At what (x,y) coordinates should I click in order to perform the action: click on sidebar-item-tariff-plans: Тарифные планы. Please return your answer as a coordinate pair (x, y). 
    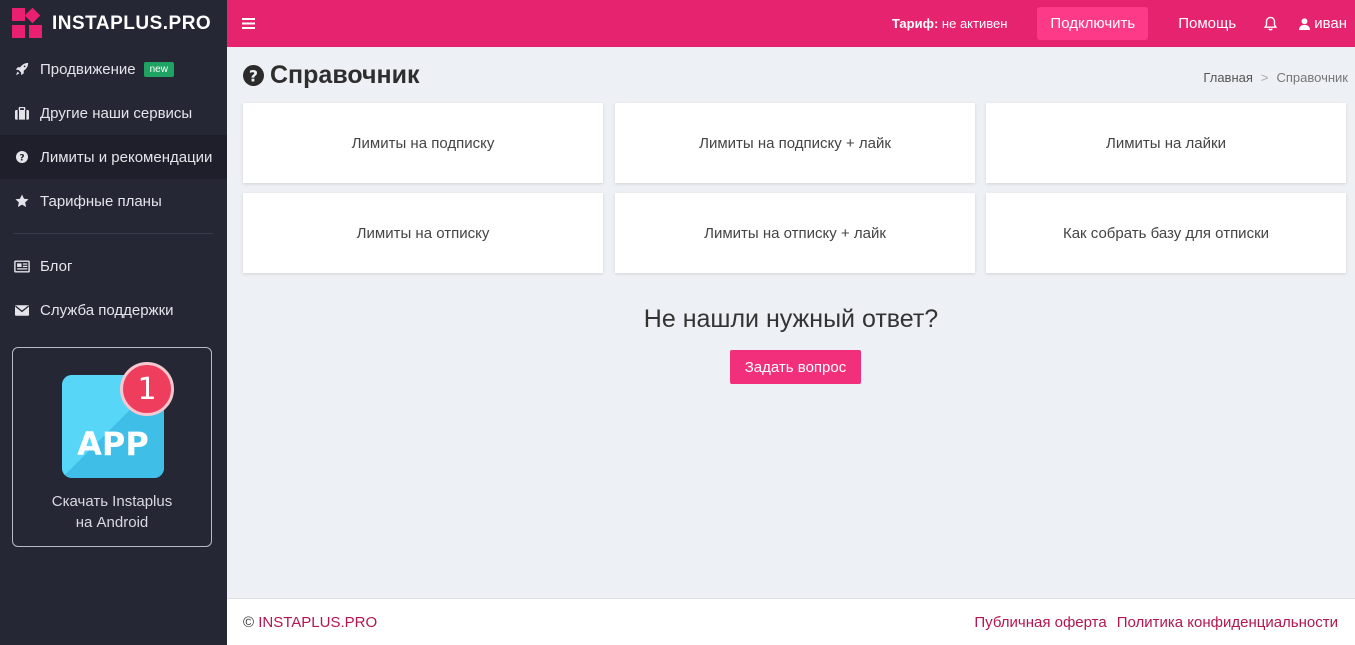
    Looking at the image, I should click on (113, 201).